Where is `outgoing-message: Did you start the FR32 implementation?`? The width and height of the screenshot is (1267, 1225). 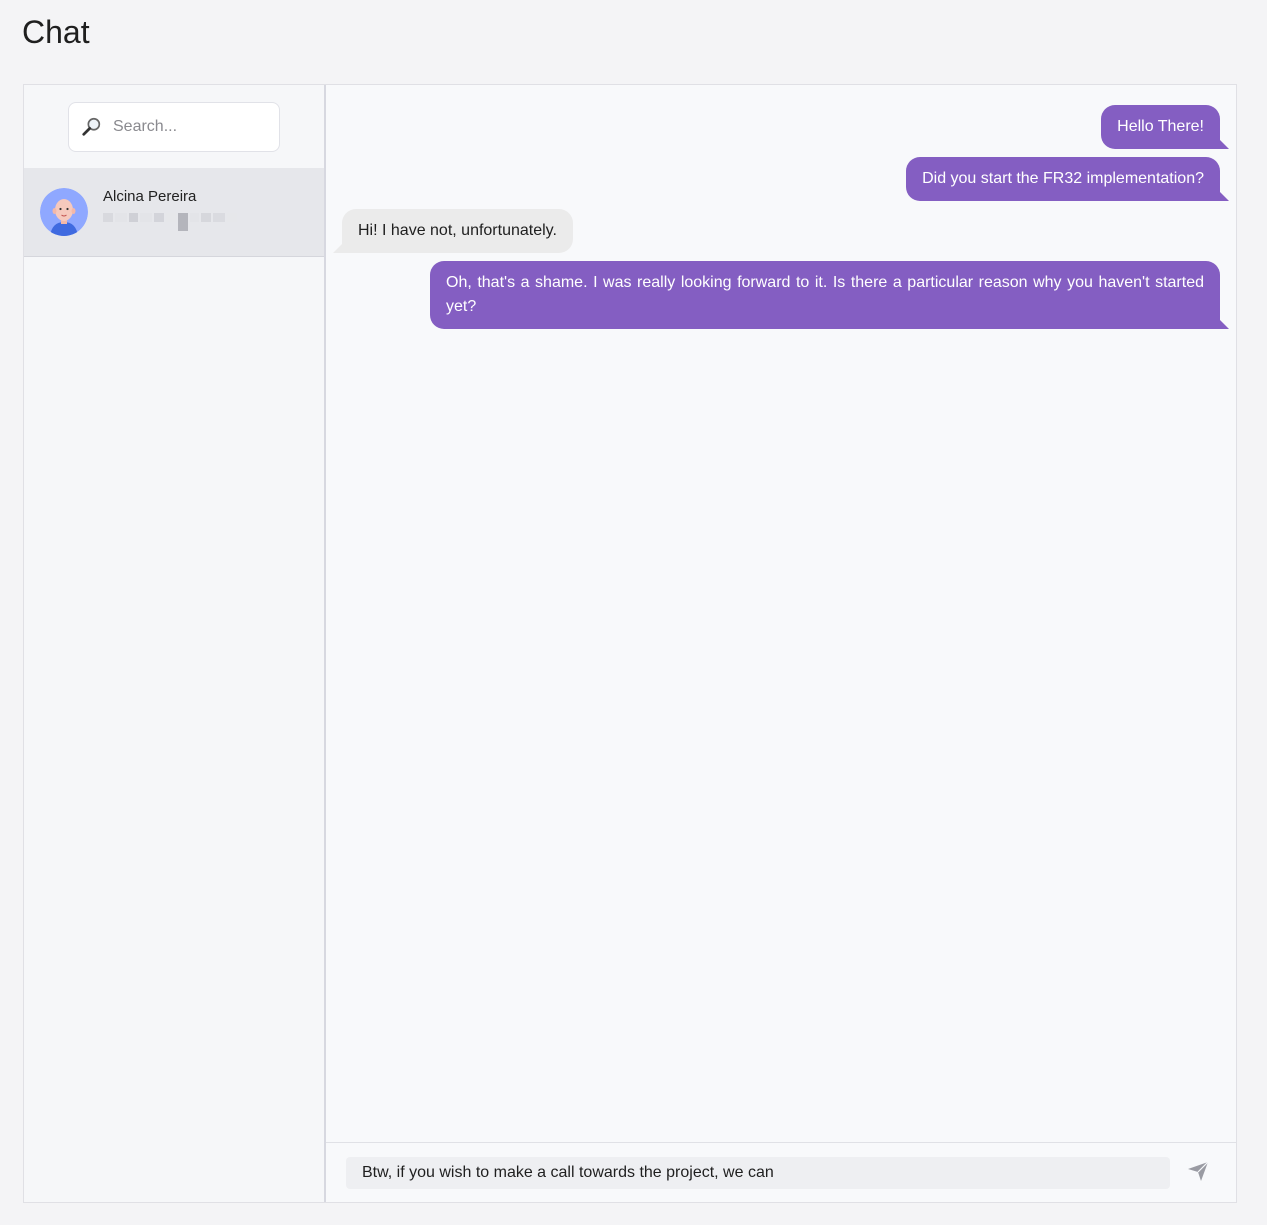
outgoing-message: Did you start the FR32 implementation? is located at coordinates (1067, 179).